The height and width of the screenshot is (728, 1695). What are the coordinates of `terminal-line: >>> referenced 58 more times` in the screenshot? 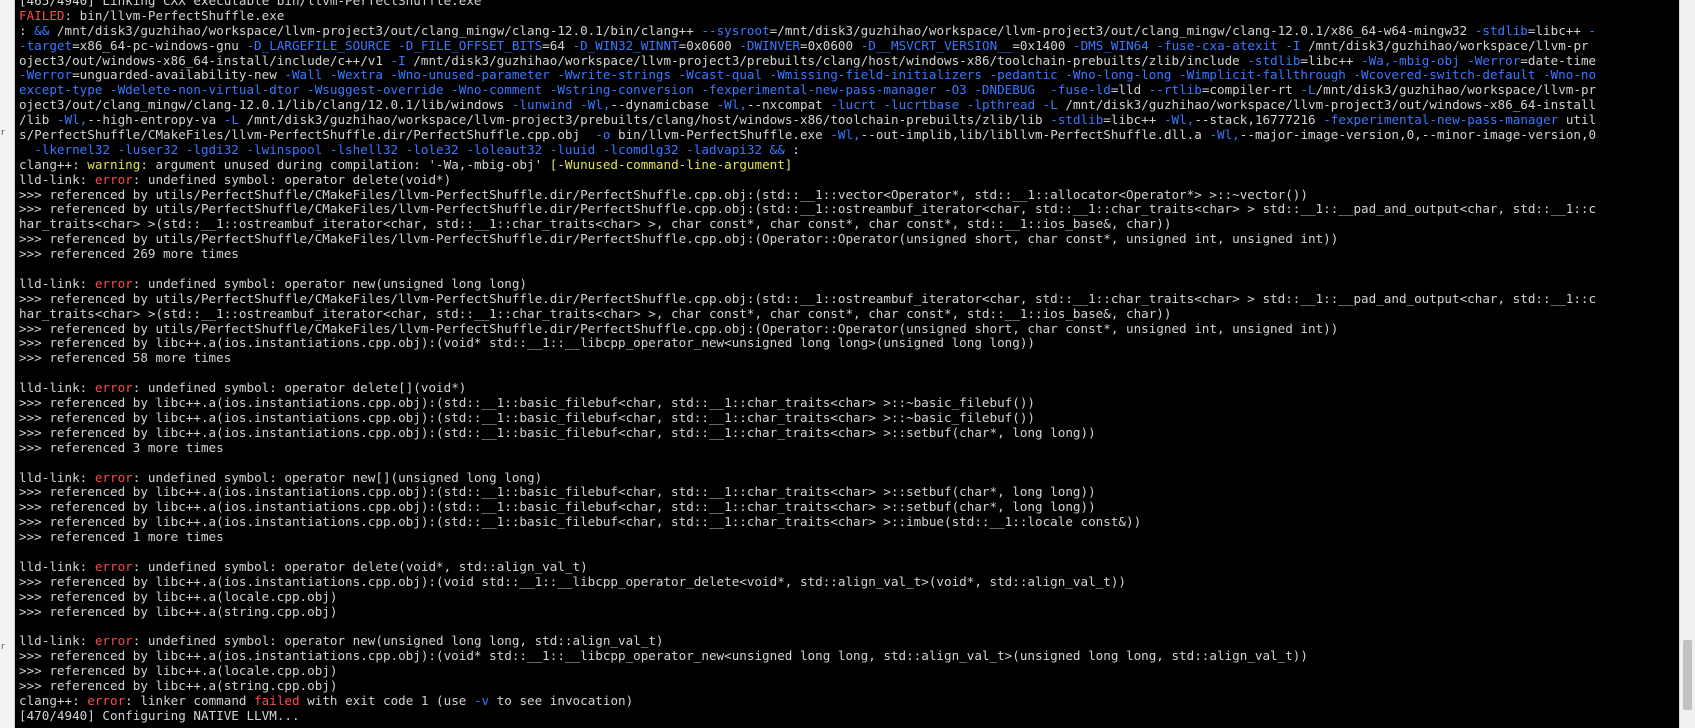 It's located at (807, 358).